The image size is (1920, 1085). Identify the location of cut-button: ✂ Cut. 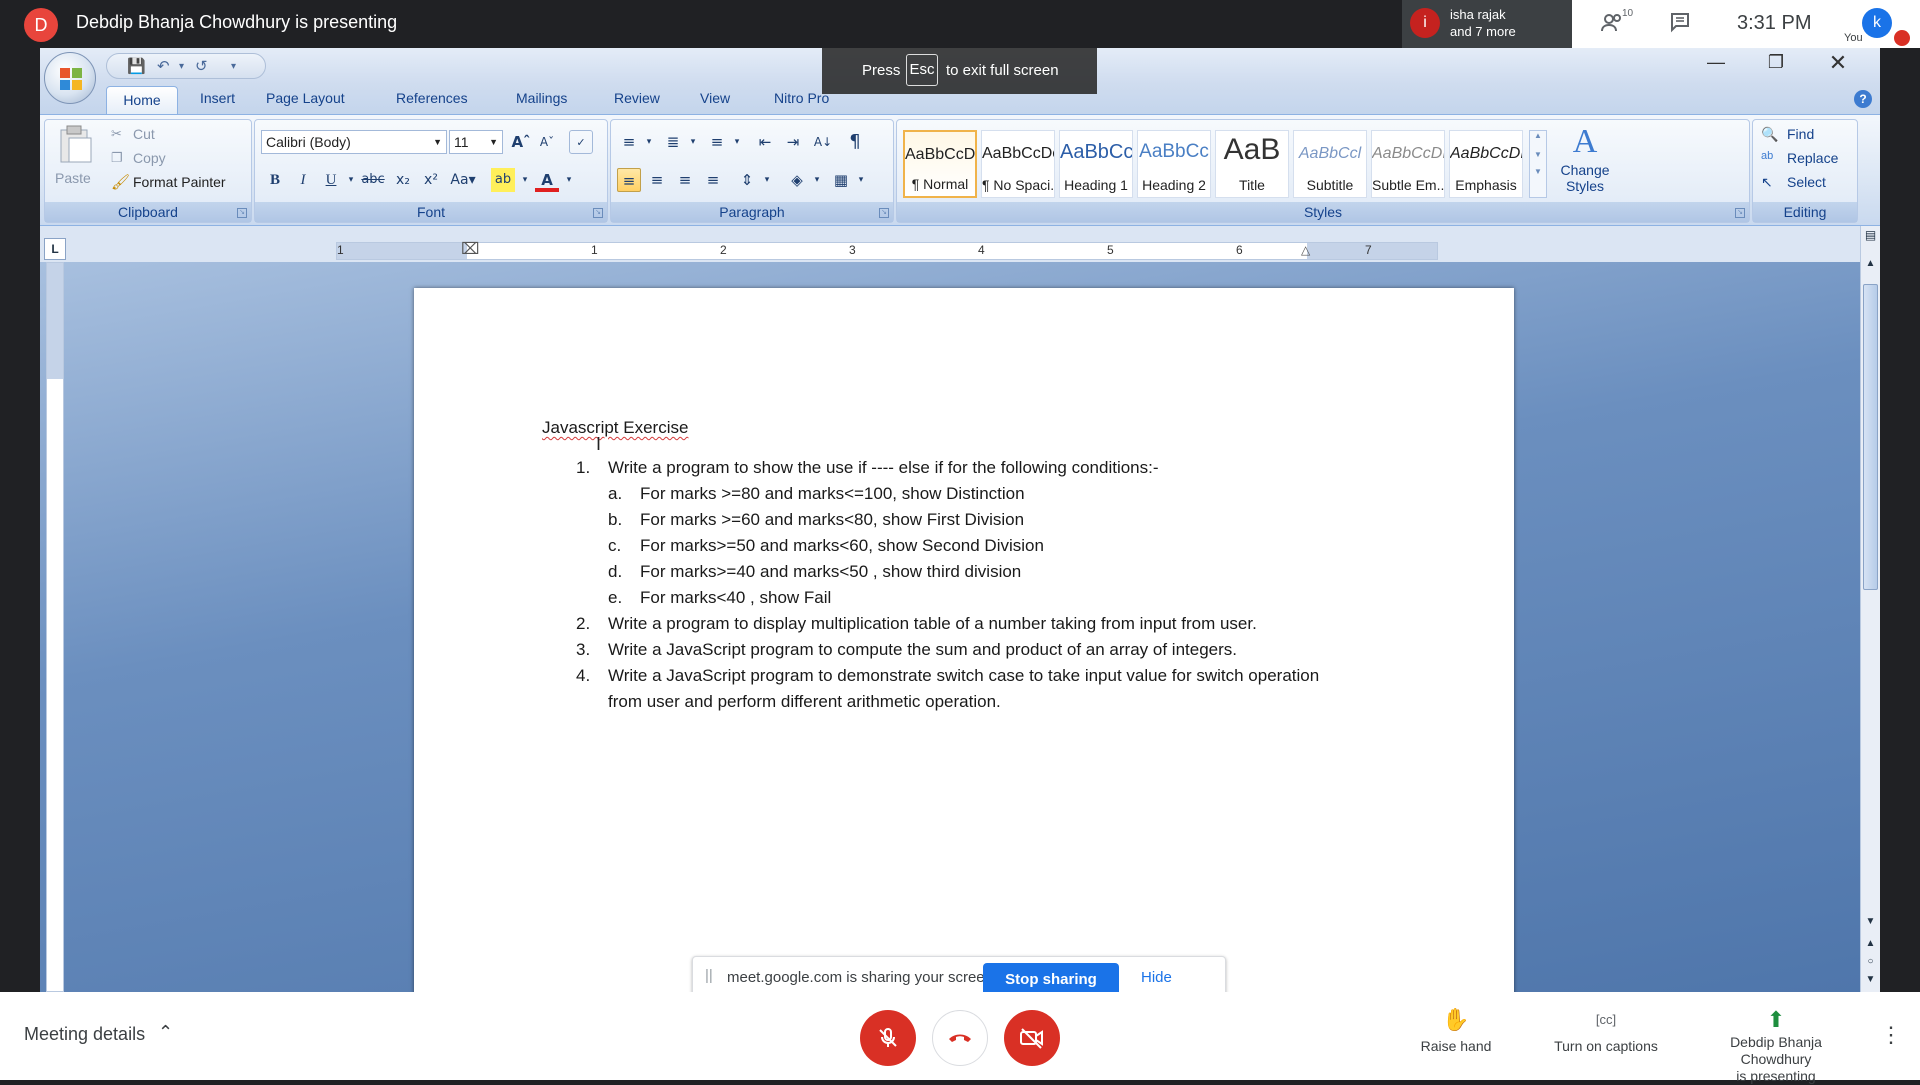
(176, 135).